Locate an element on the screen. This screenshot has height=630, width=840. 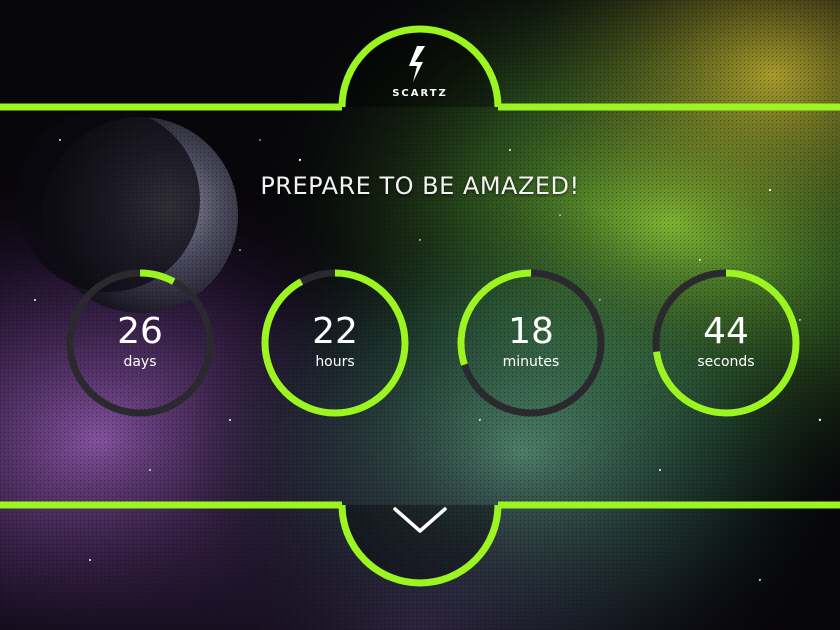
countdown-minutes-value: 18 is located at coordinates (531, 331).